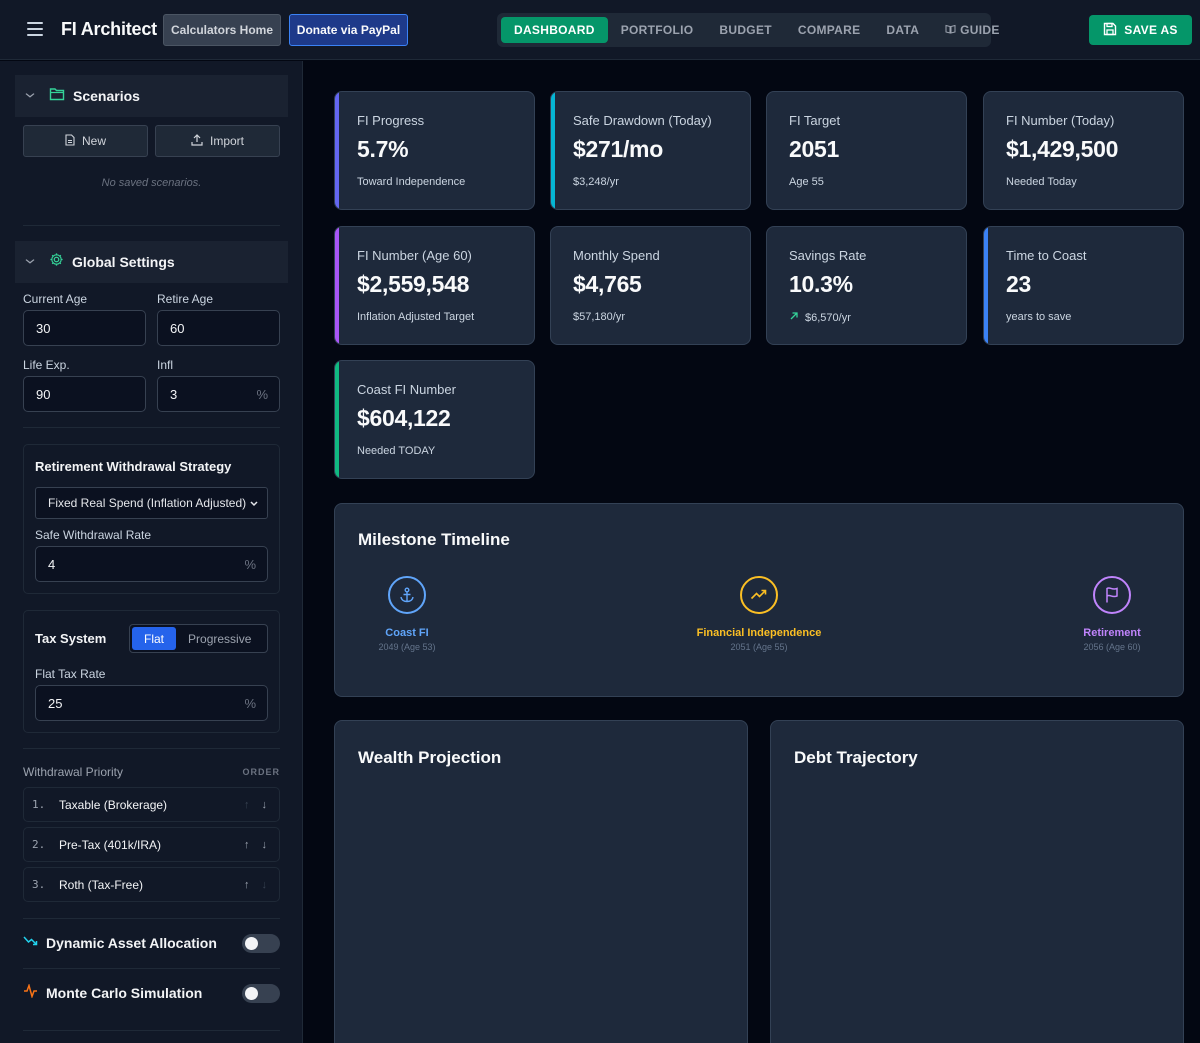 The image size is (1200, 1043). What do you see at coordinates (185, 299) in the screenshot?
I see `retire-age-label: Retire Age` at bounding box center [185, 299].